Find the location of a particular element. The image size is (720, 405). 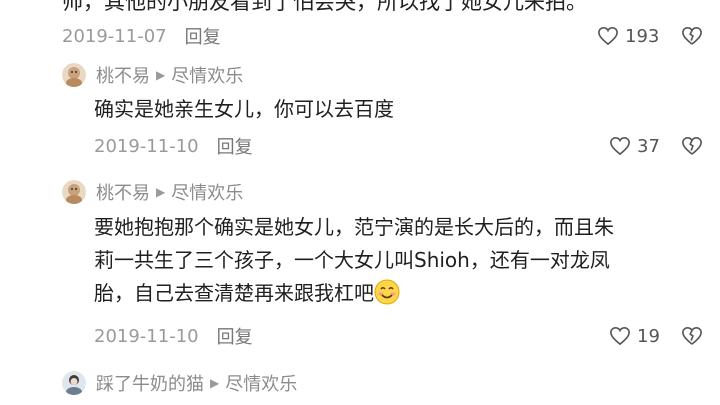

like-count: 19 is located at coordinates (648, 336).